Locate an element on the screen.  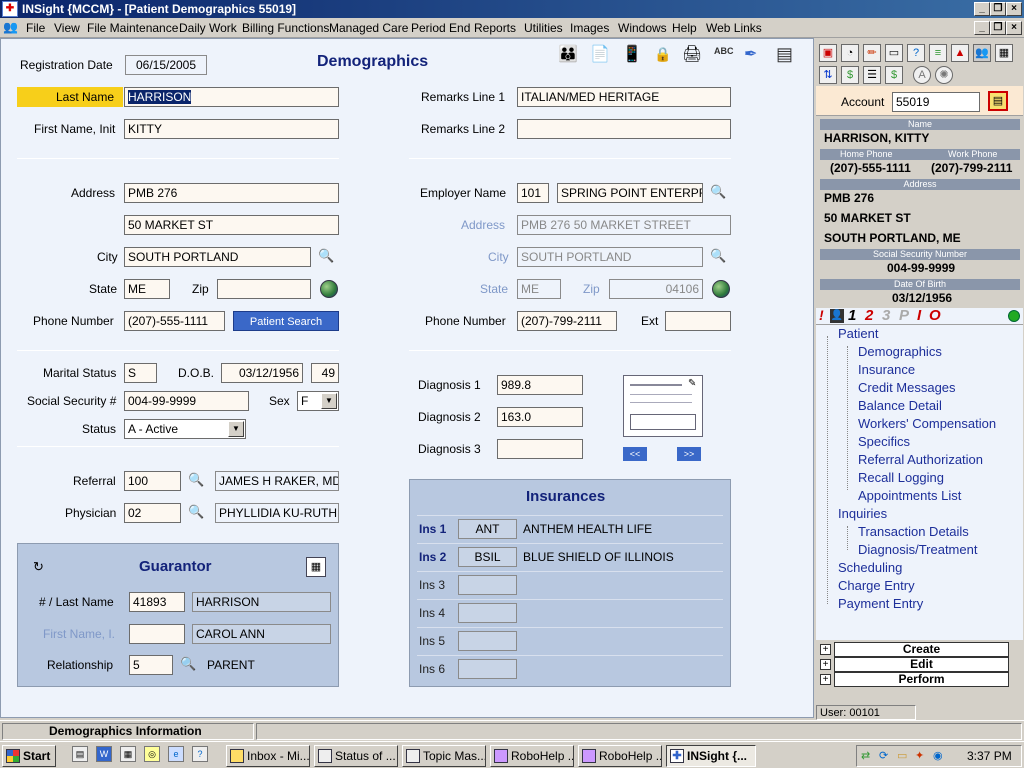
status-select: A - Active ▼ is located at coordinates (185, 429).